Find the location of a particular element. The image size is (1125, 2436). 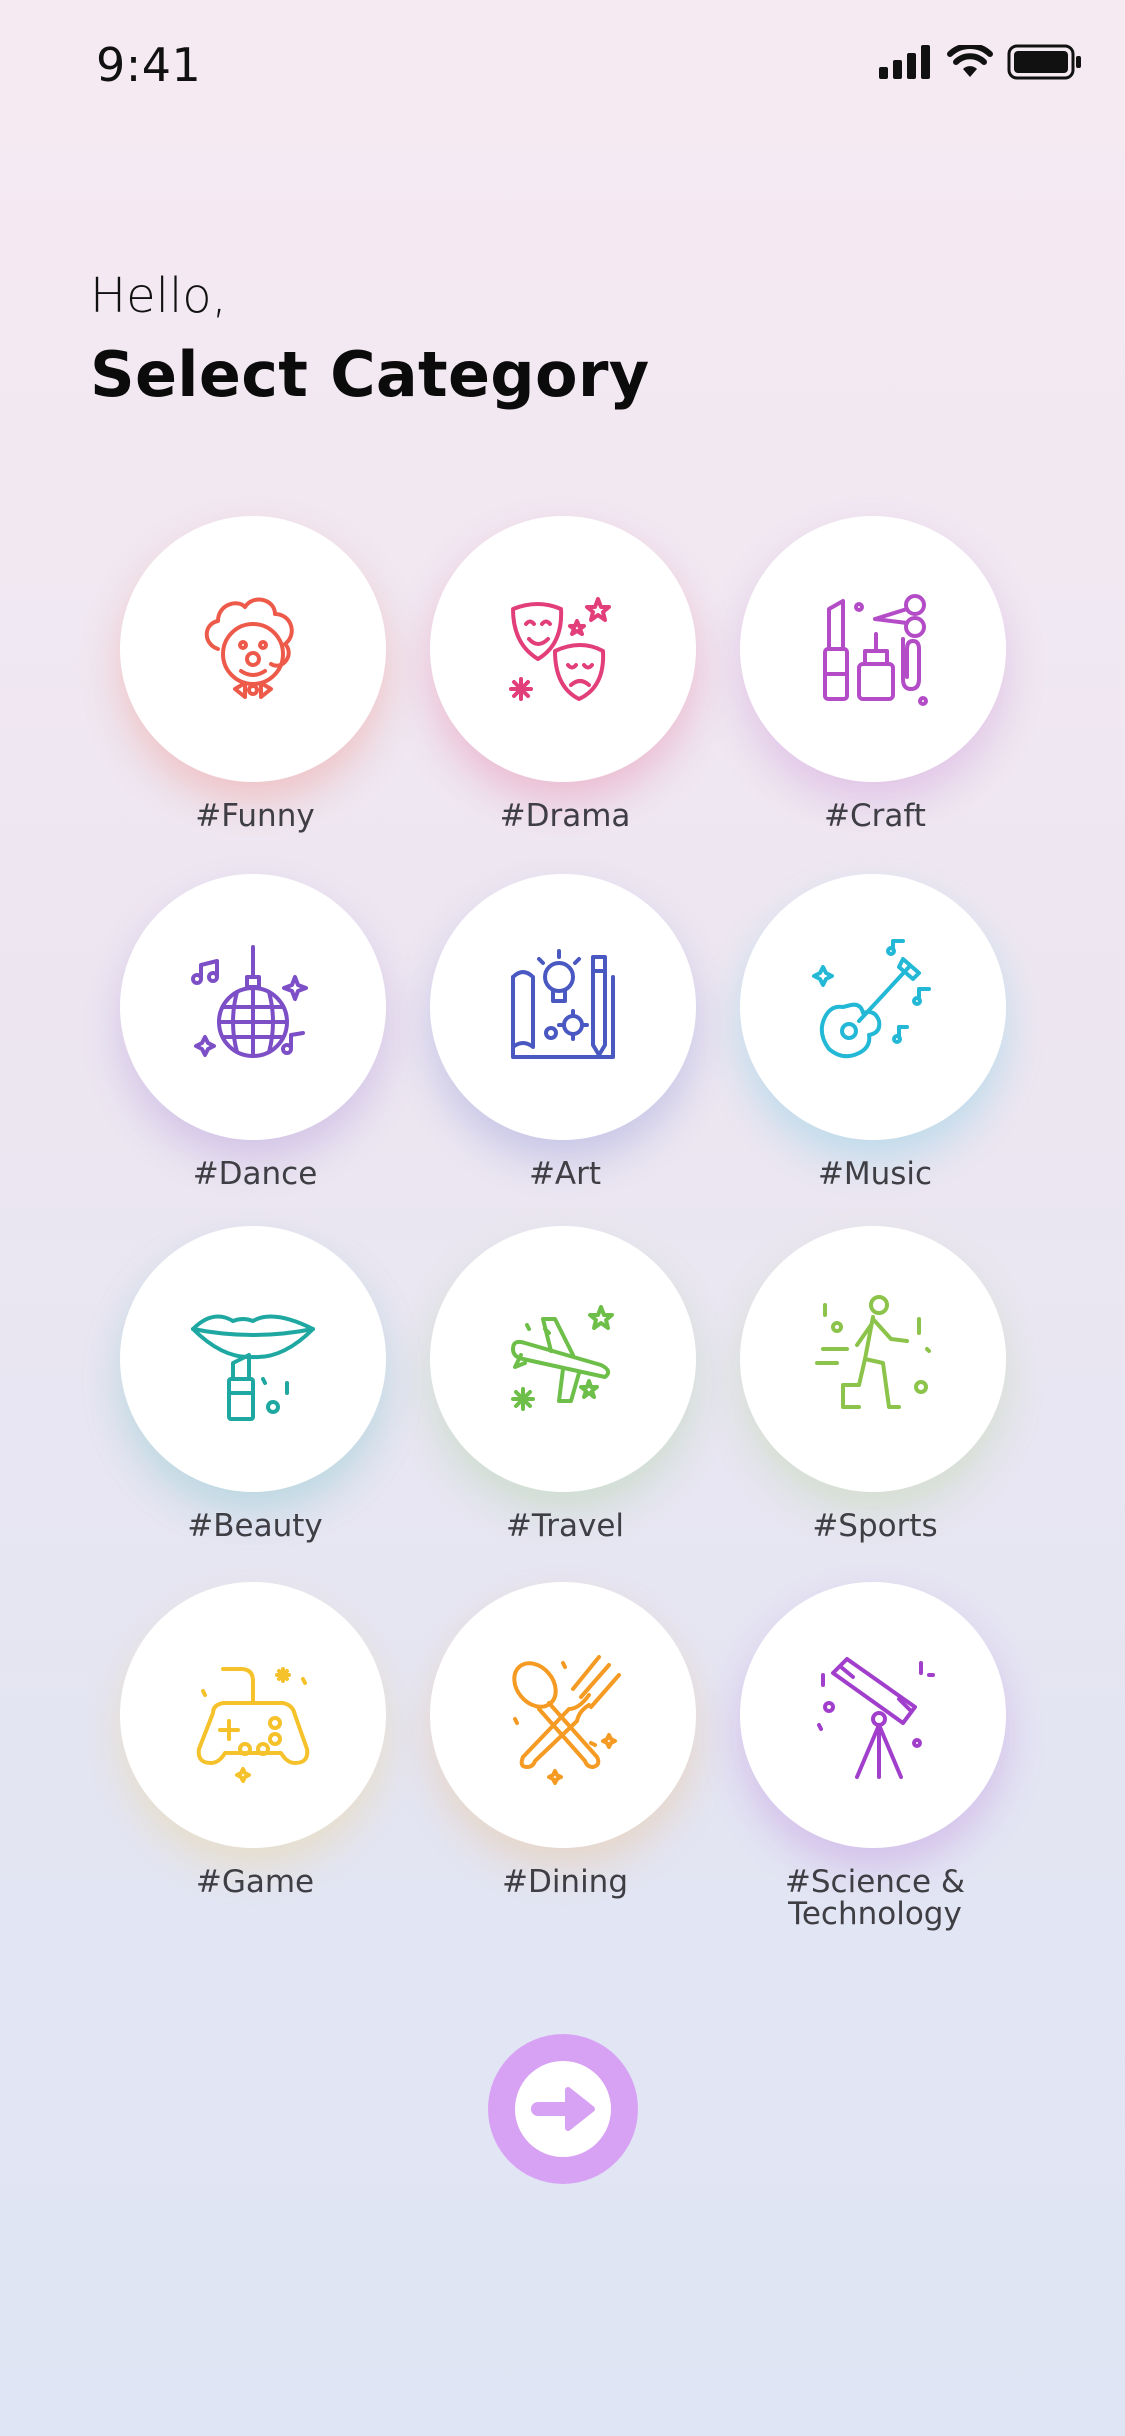

category-travel-button is located at coordinates (563, 1359).